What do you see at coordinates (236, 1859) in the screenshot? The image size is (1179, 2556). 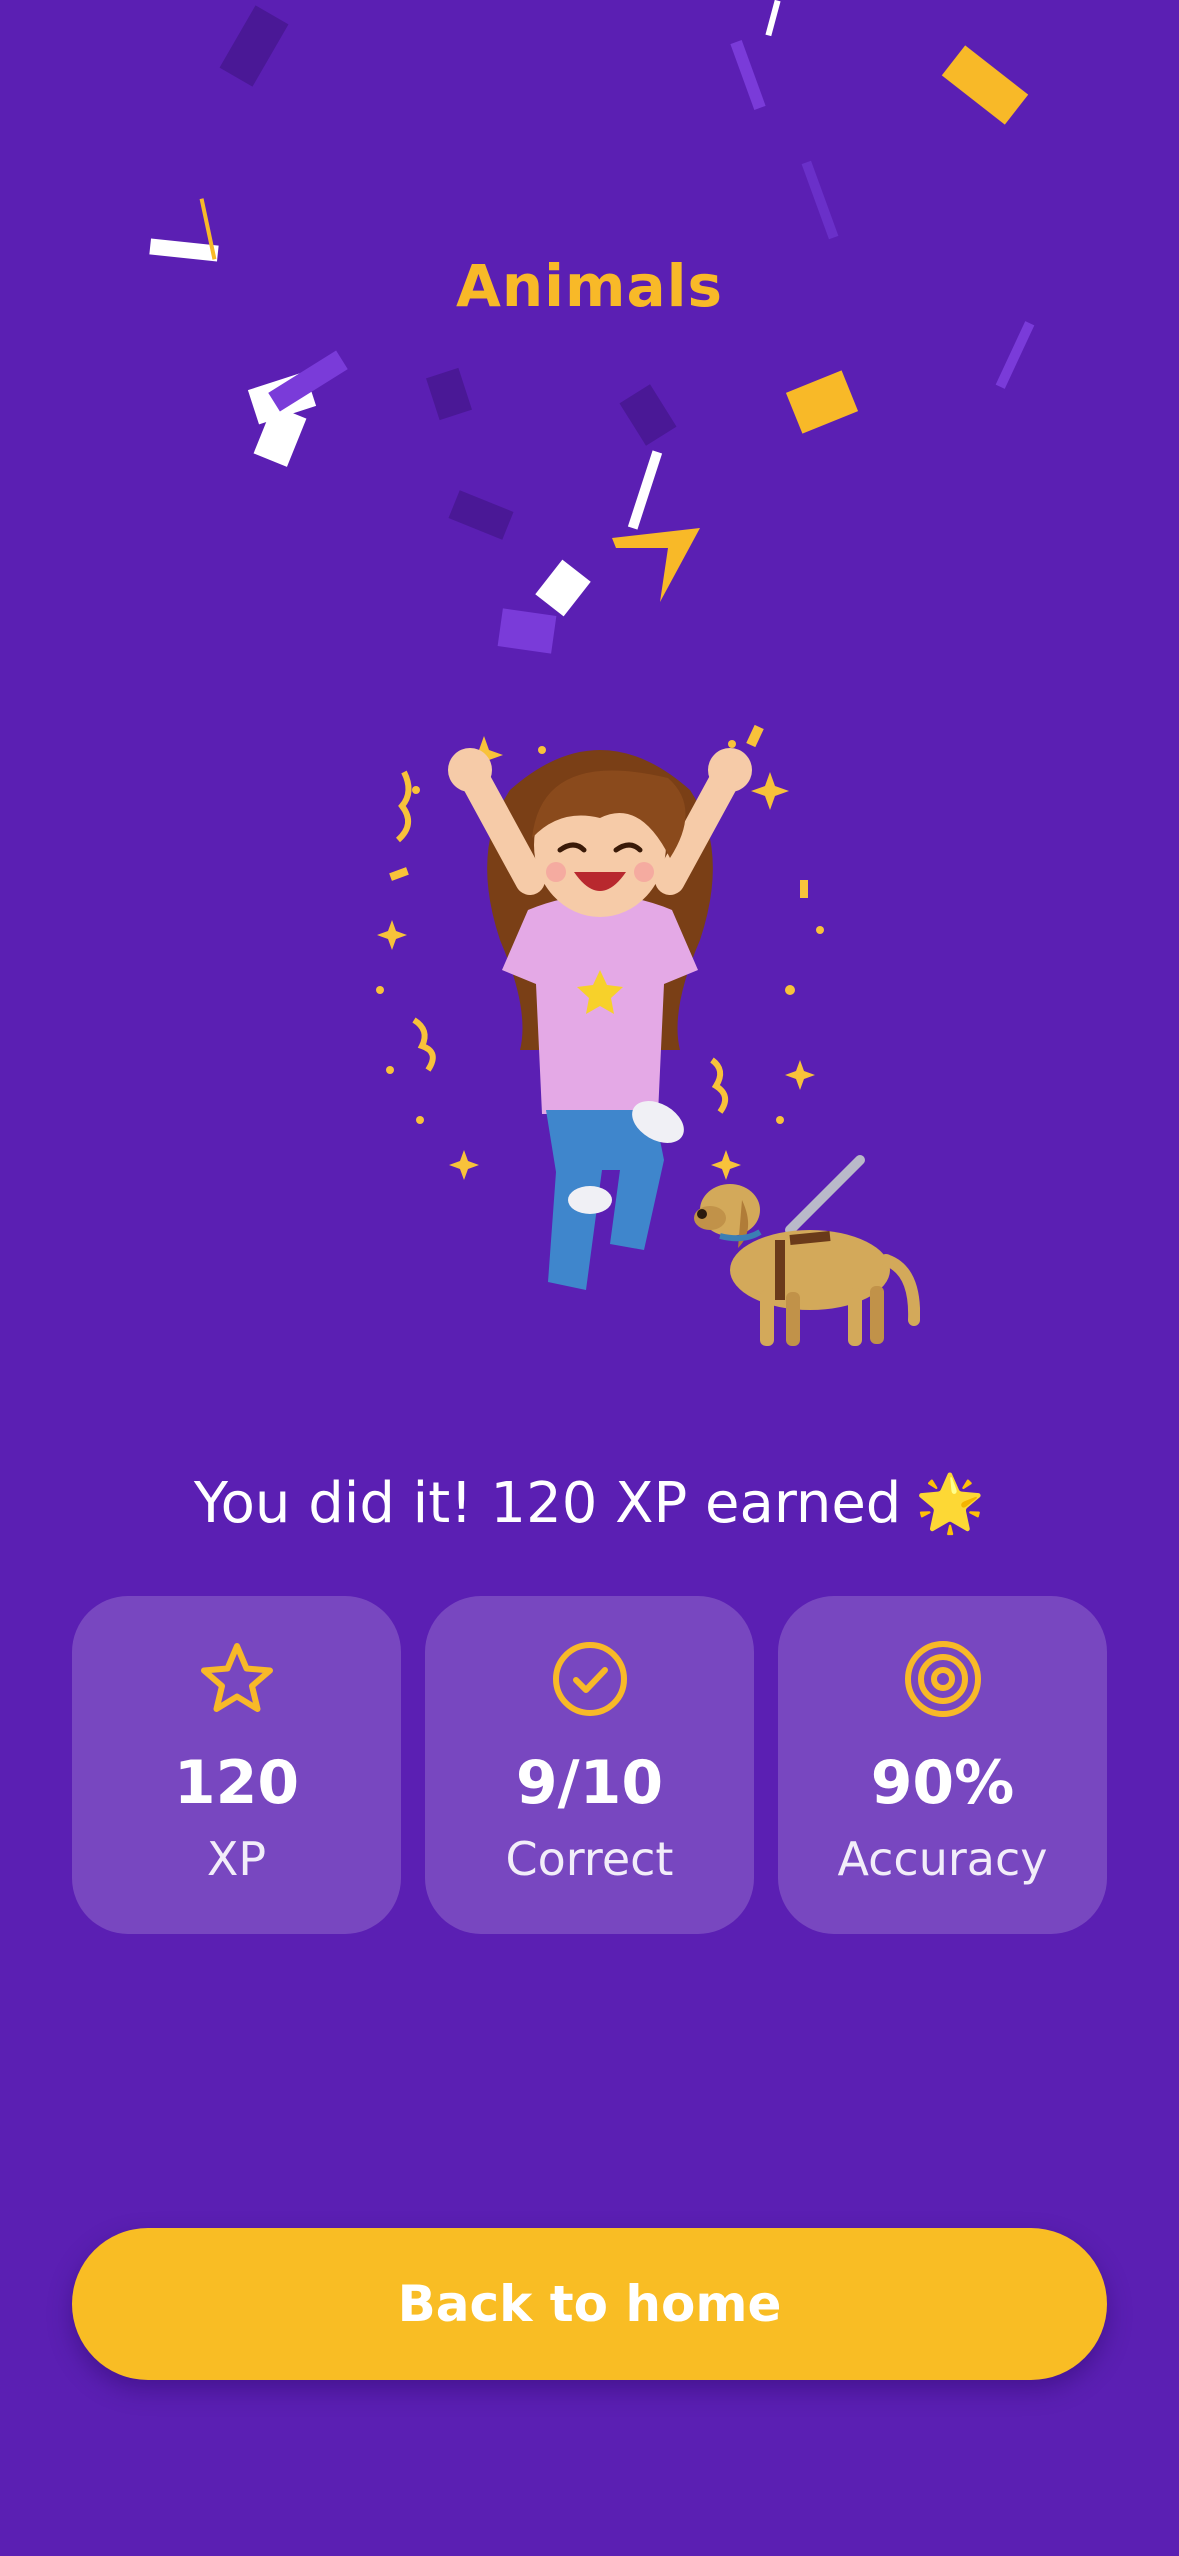 I see `stat-label-xp: XP` at bounding box center [236, 1859].